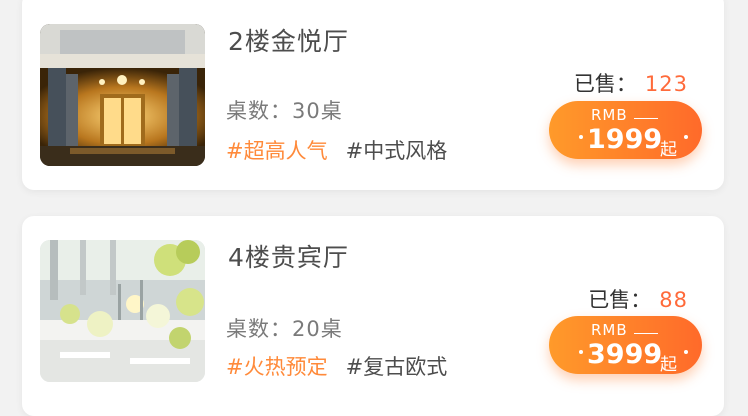  What do you see at coordinates (288, 257) in the screenshot?
I see `hall-name: 4楼贵宾厅` at bounding box center [288, 257].